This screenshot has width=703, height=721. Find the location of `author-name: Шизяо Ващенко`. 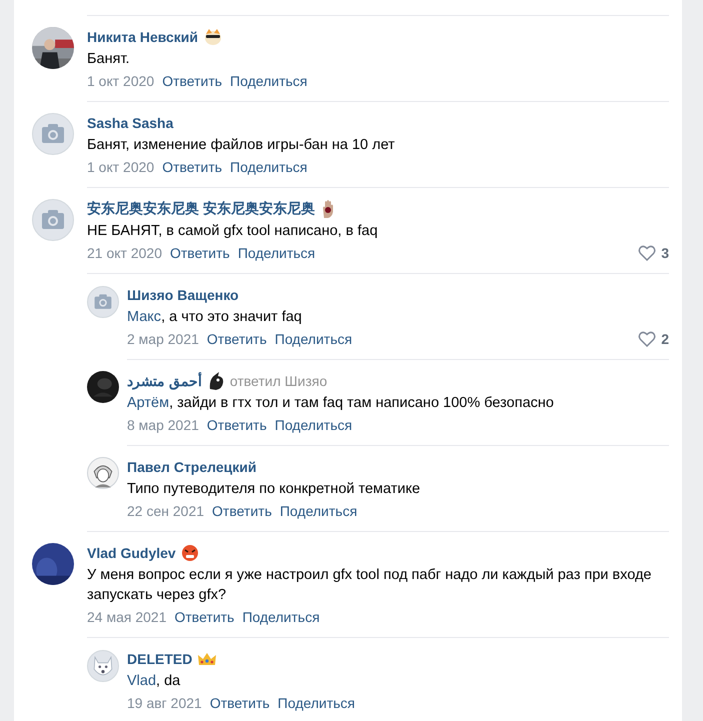

author-name: Шизяо Ващенко is located at coordinates (183, 295).